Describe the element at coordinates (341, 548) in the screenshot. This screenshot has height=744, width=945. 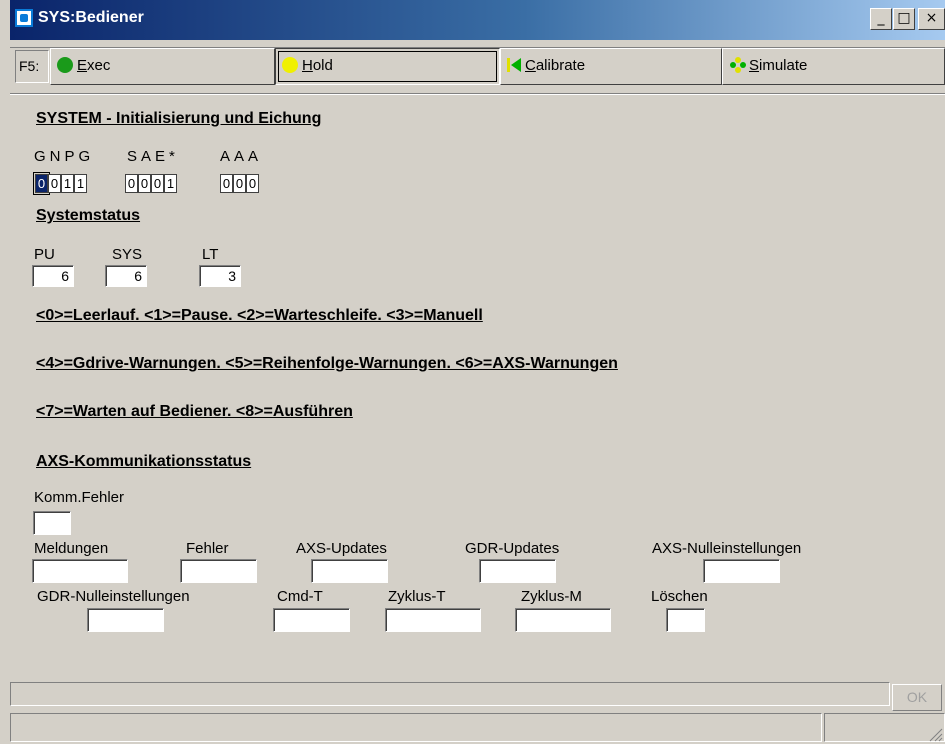
I see `axs-updates-label: AXS-Updates` at that location.